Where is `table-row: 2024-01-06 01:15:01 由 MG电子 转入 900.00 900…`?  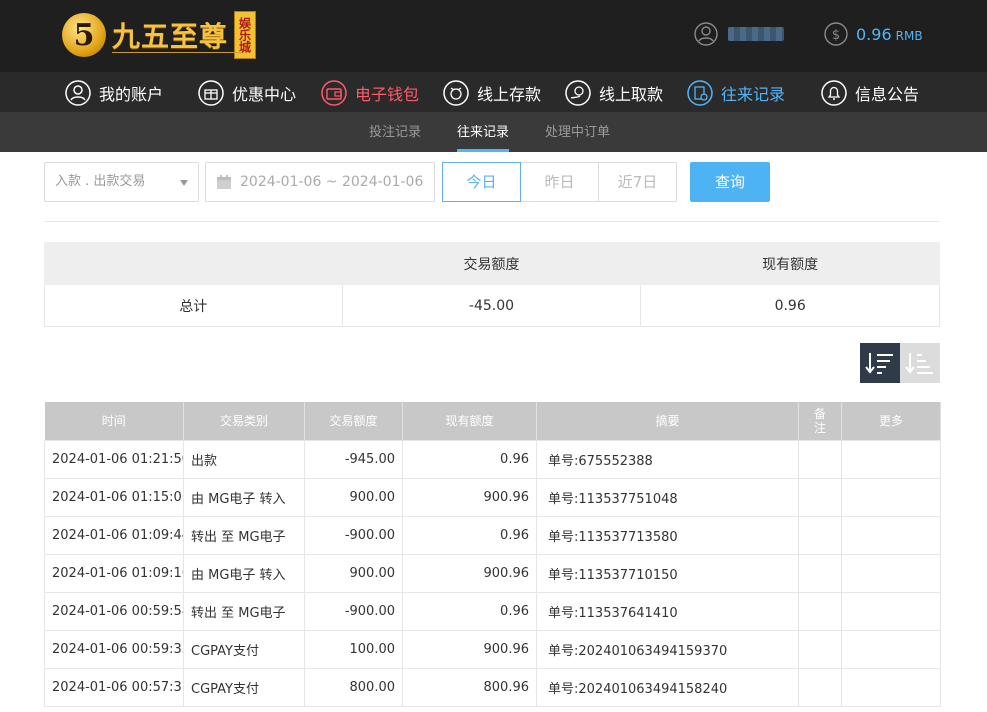
table-row: 2024-01-06 01:15:01 由 MG电子 转入 900.00 900… is located at coordinates (492, 497).